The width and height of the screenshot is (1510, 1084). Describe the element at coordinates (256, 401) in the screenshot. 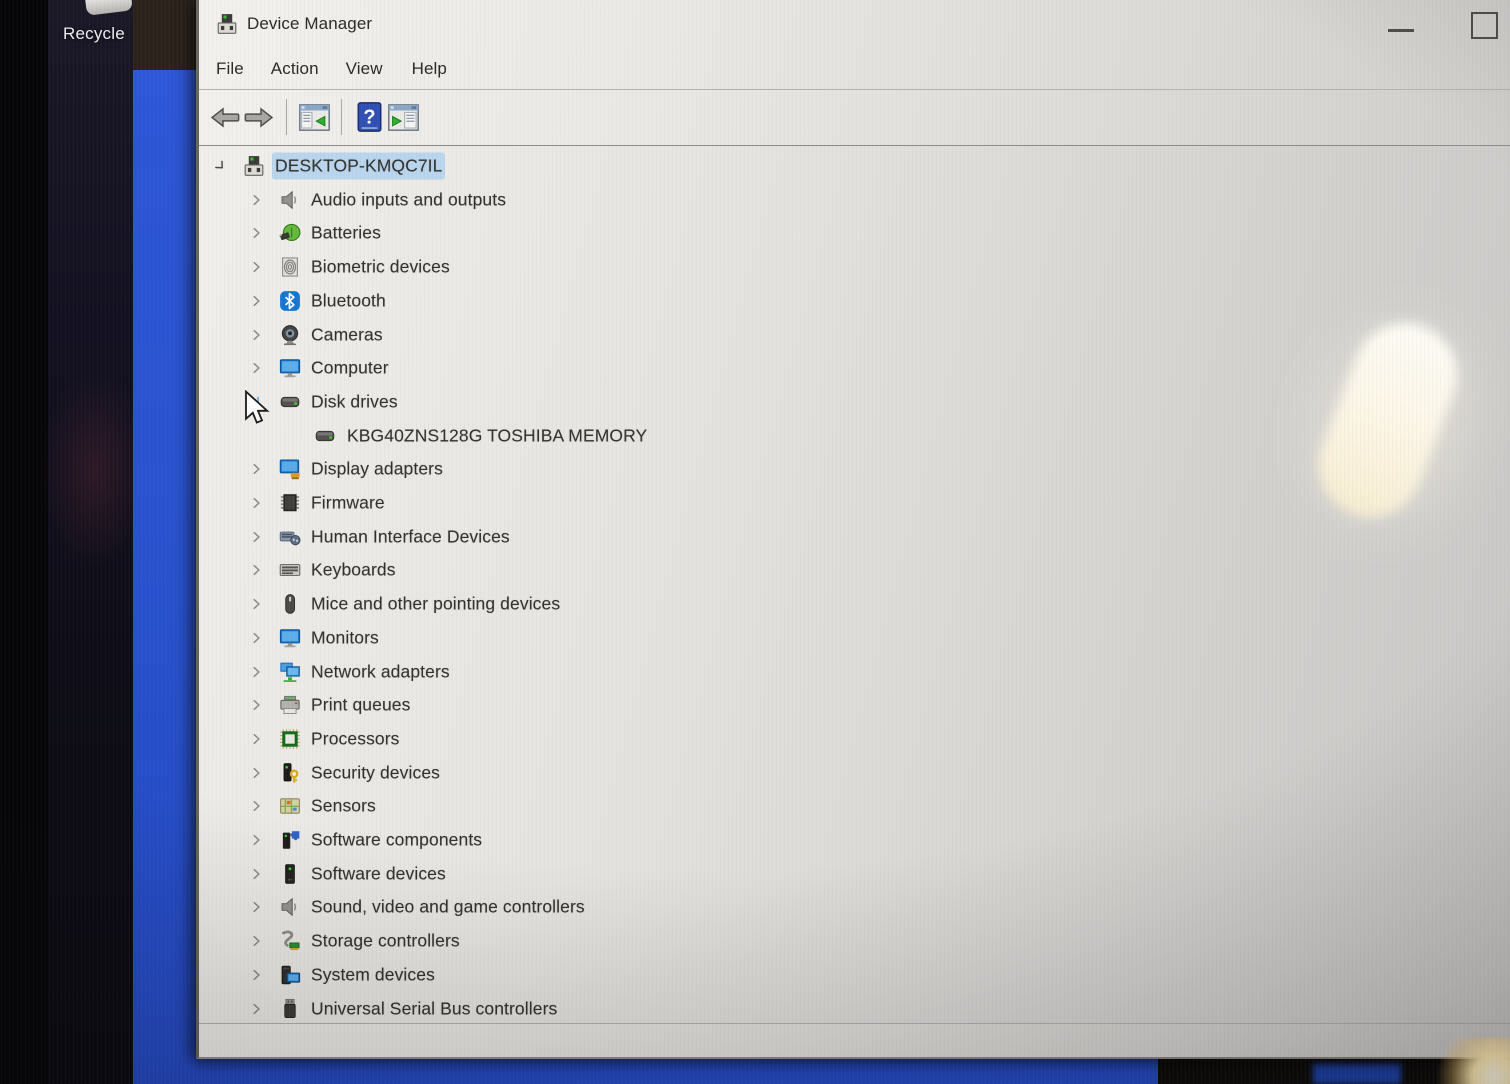

I see `chevron-expanded-hover-icon` at that location.